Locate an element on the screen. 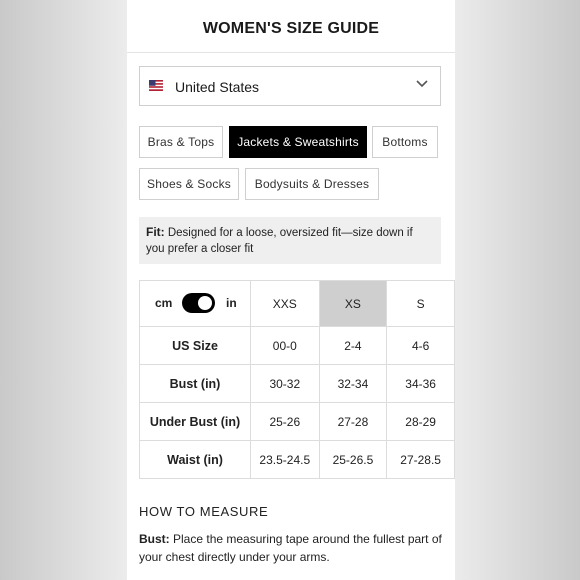 Image resolution: width=580 pixels, height=580 pixels. table-cell: 34-36 is located at coordinates (420, 383).